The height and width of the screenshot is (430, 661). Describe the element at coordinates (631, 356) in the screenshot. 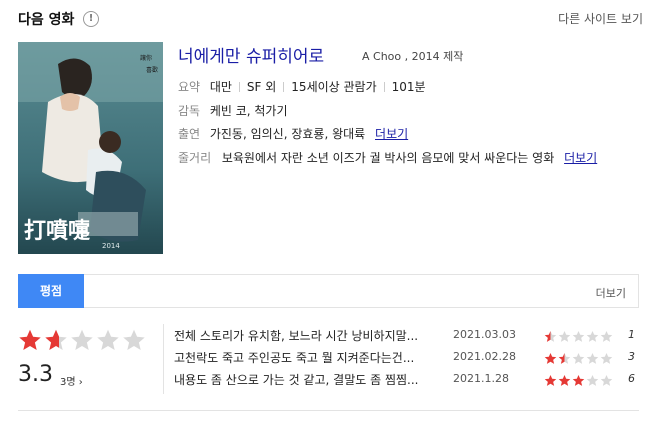

I see `review-score: 3` at that location.